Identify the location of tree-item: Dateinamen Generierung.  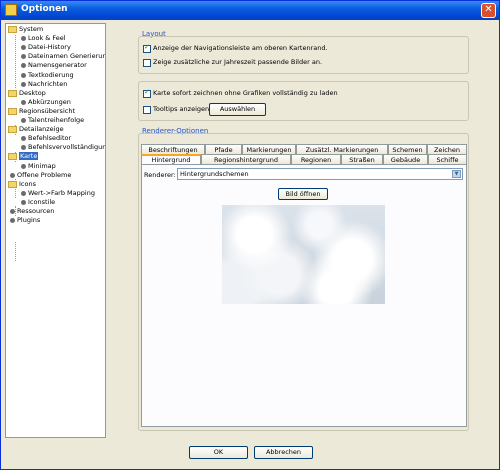
(62, 56).